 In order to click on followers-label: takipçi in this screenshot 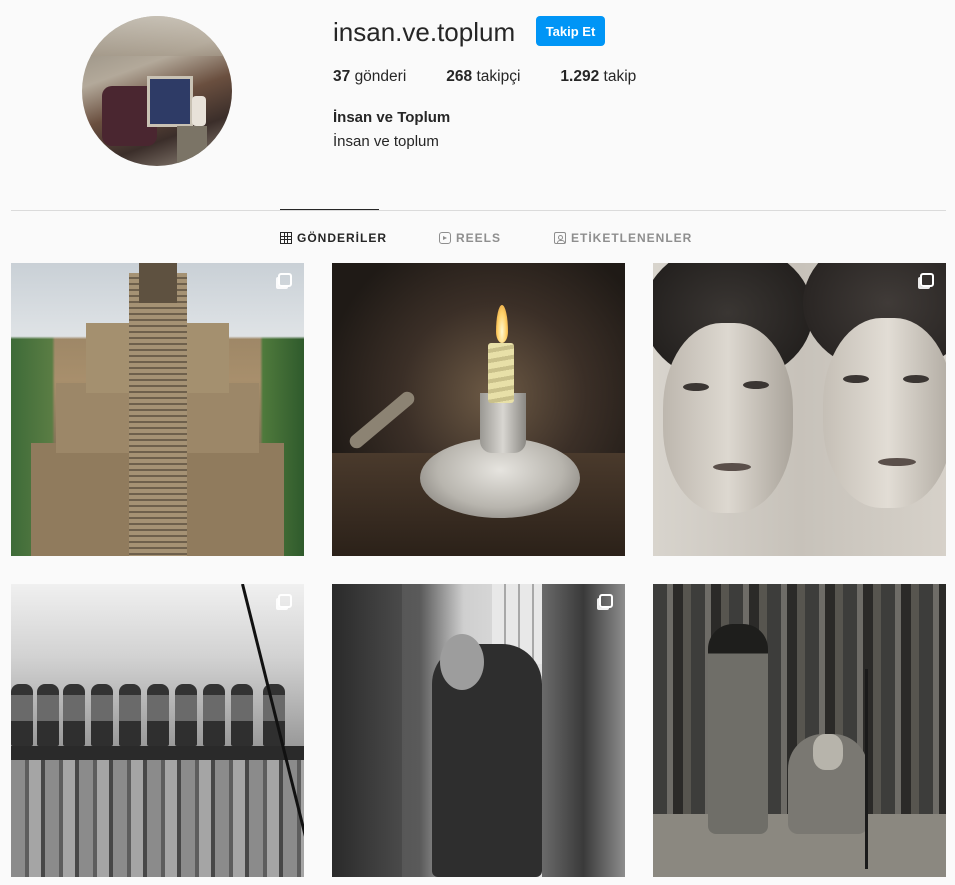, I will do `click(498, 76)`.